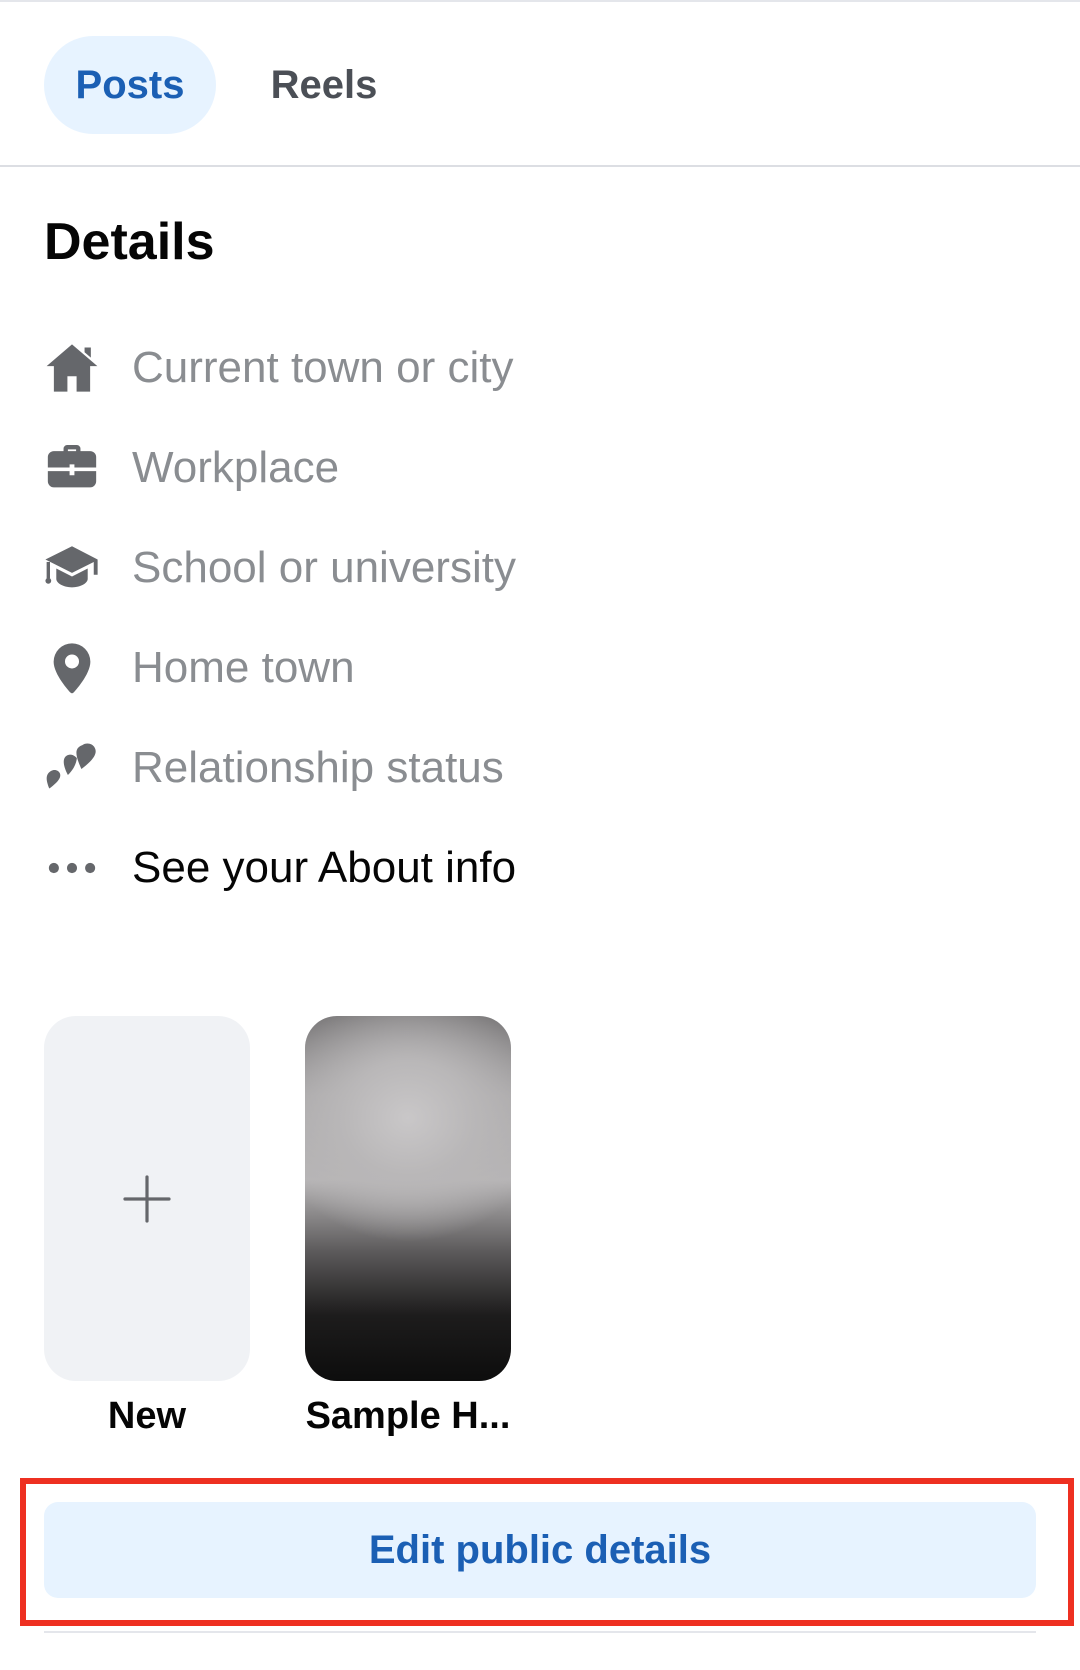 This screenshot has height=1670, width=1080. I want to click on detail-label: School or university, so click(324, 567).